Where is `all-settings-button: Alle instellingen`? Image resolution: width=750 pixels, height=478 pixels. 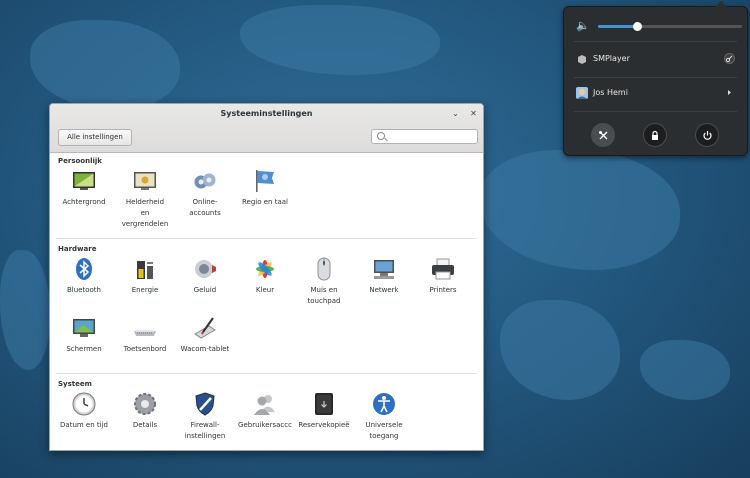 all-settings-button: Alle instellingen is located at coordinates (95, 137).